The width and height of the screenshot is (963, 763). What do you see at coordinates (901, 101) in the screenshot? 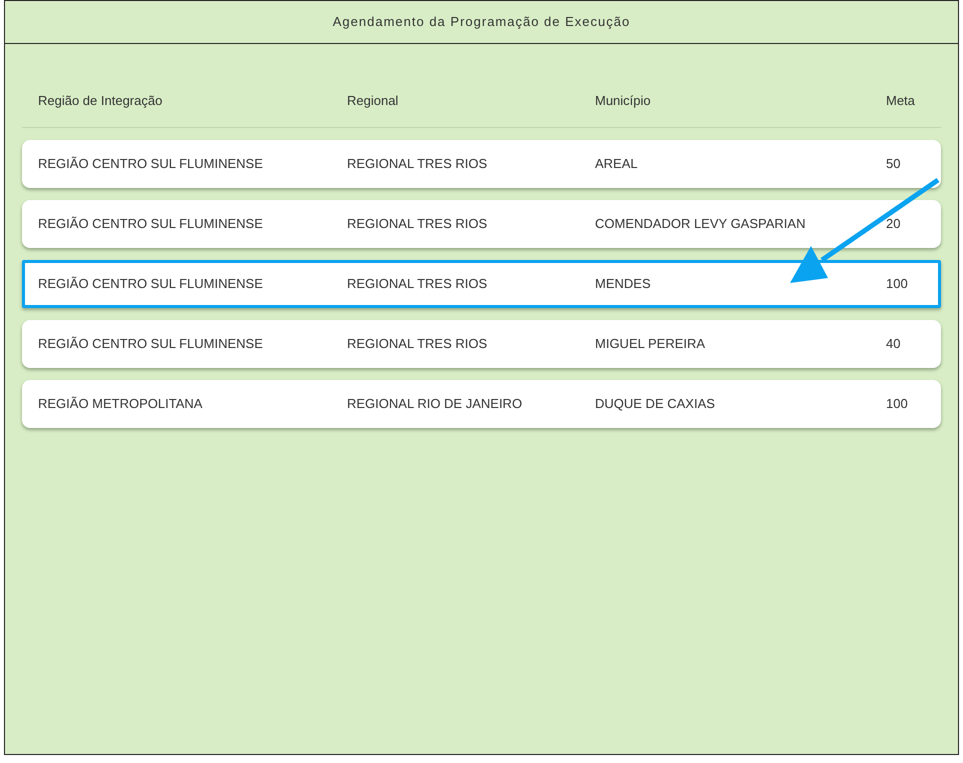
I see `column-header: Meta` at bounding box center [901, 101].